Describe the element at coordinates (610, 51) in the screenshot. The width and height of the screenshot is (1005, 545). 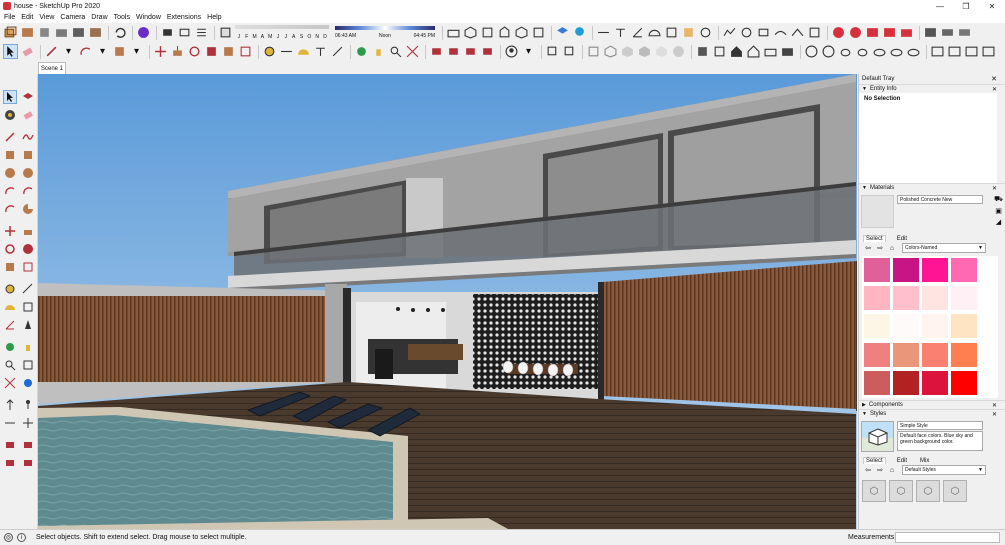
I see `hidden-line-icon` at that location.